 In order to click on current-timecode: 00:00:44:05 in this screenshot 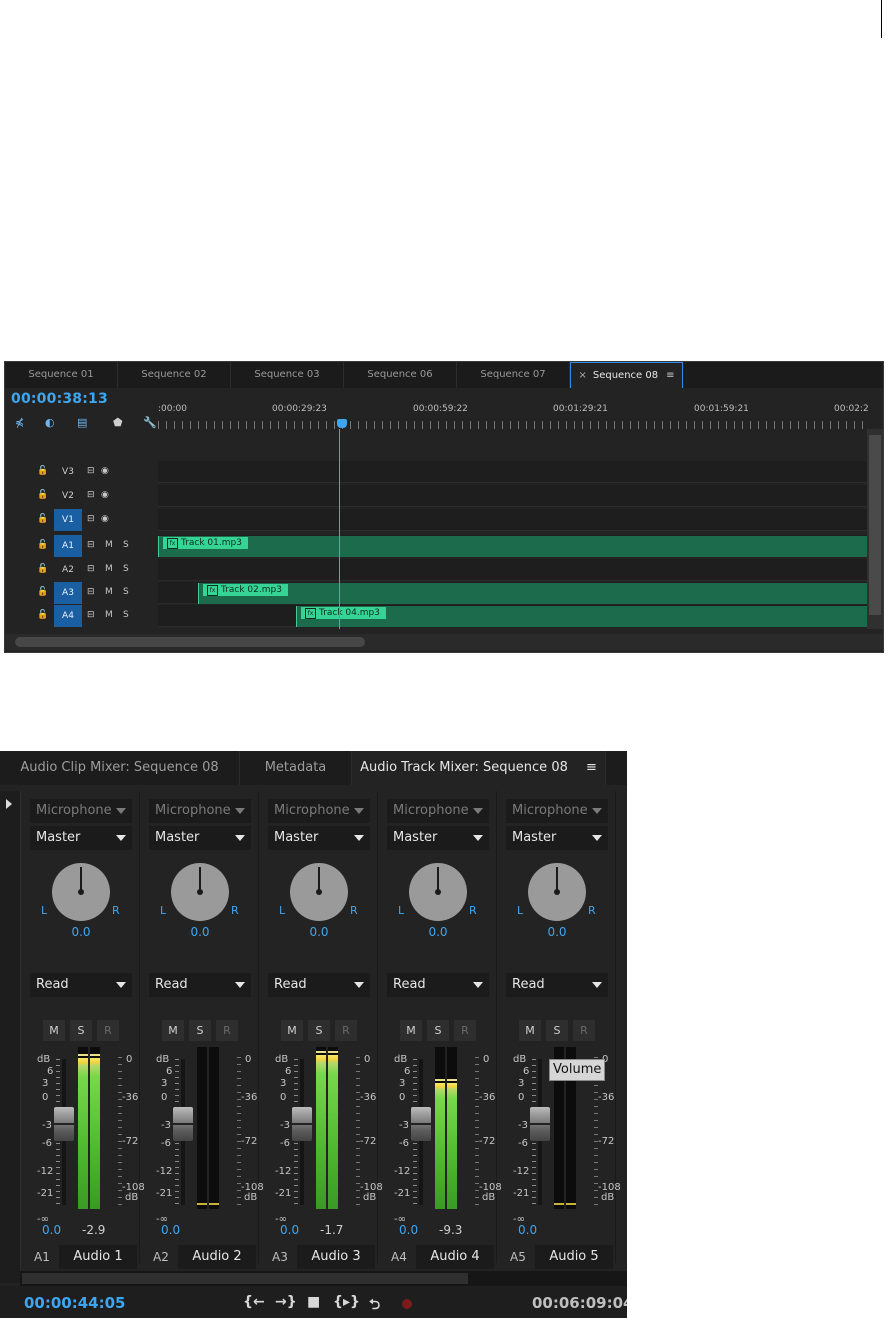, I will do `click(75, 1303)`.